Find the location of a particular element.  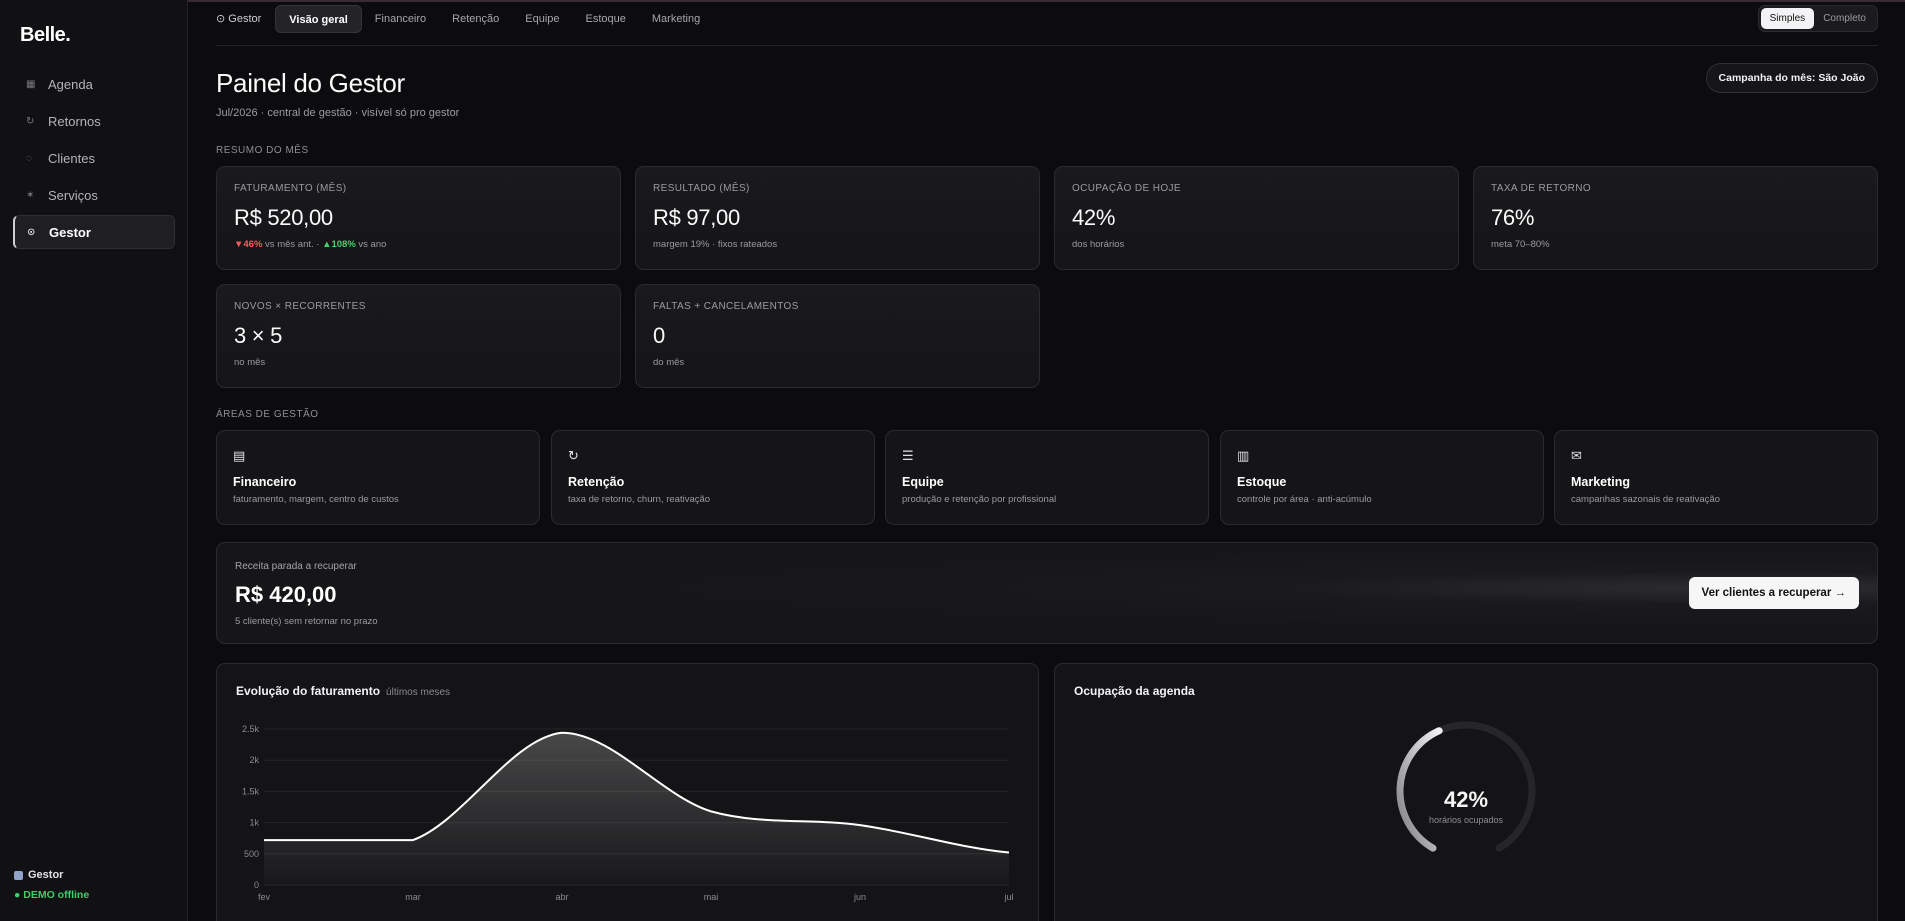

kpi-value: 76% is located at coordinates (1513, 217).